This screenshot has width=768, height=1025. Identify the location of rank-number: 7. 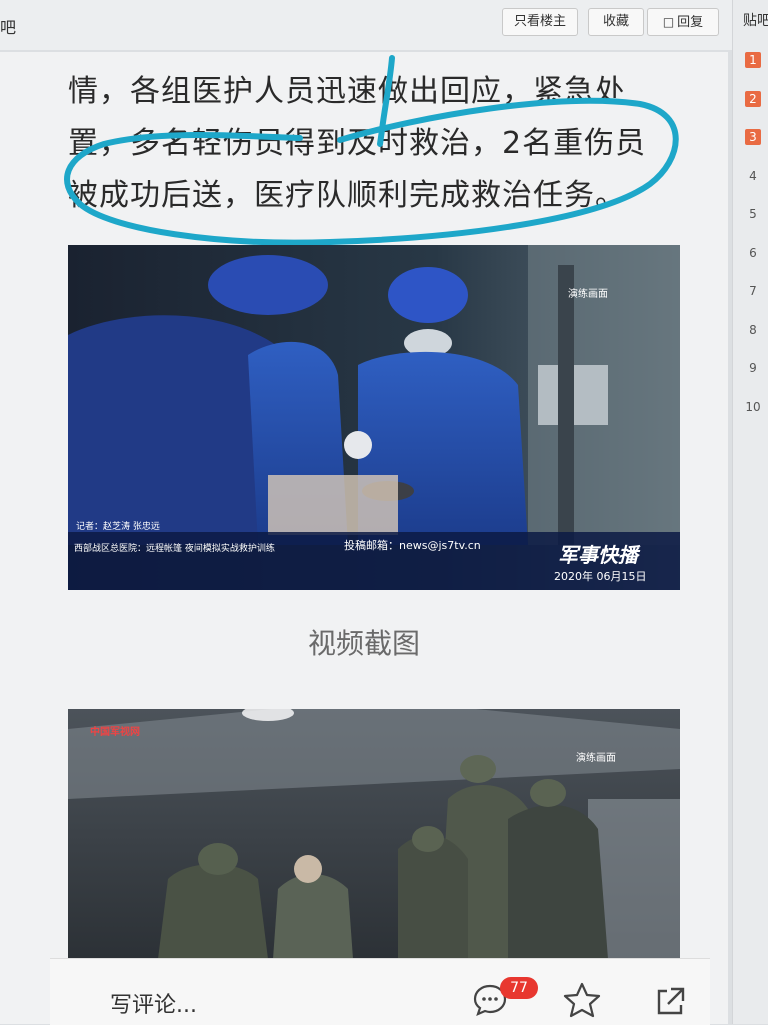
(753, 291).